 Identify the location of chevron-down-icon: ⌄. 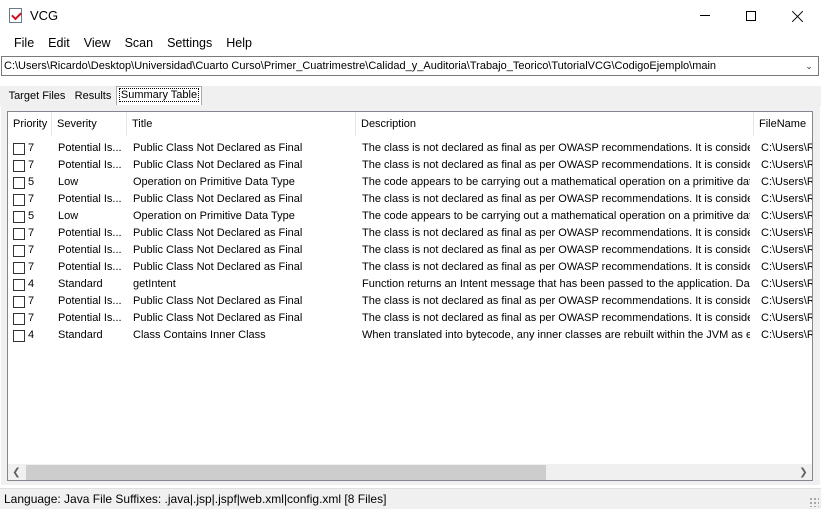
(809, 66).